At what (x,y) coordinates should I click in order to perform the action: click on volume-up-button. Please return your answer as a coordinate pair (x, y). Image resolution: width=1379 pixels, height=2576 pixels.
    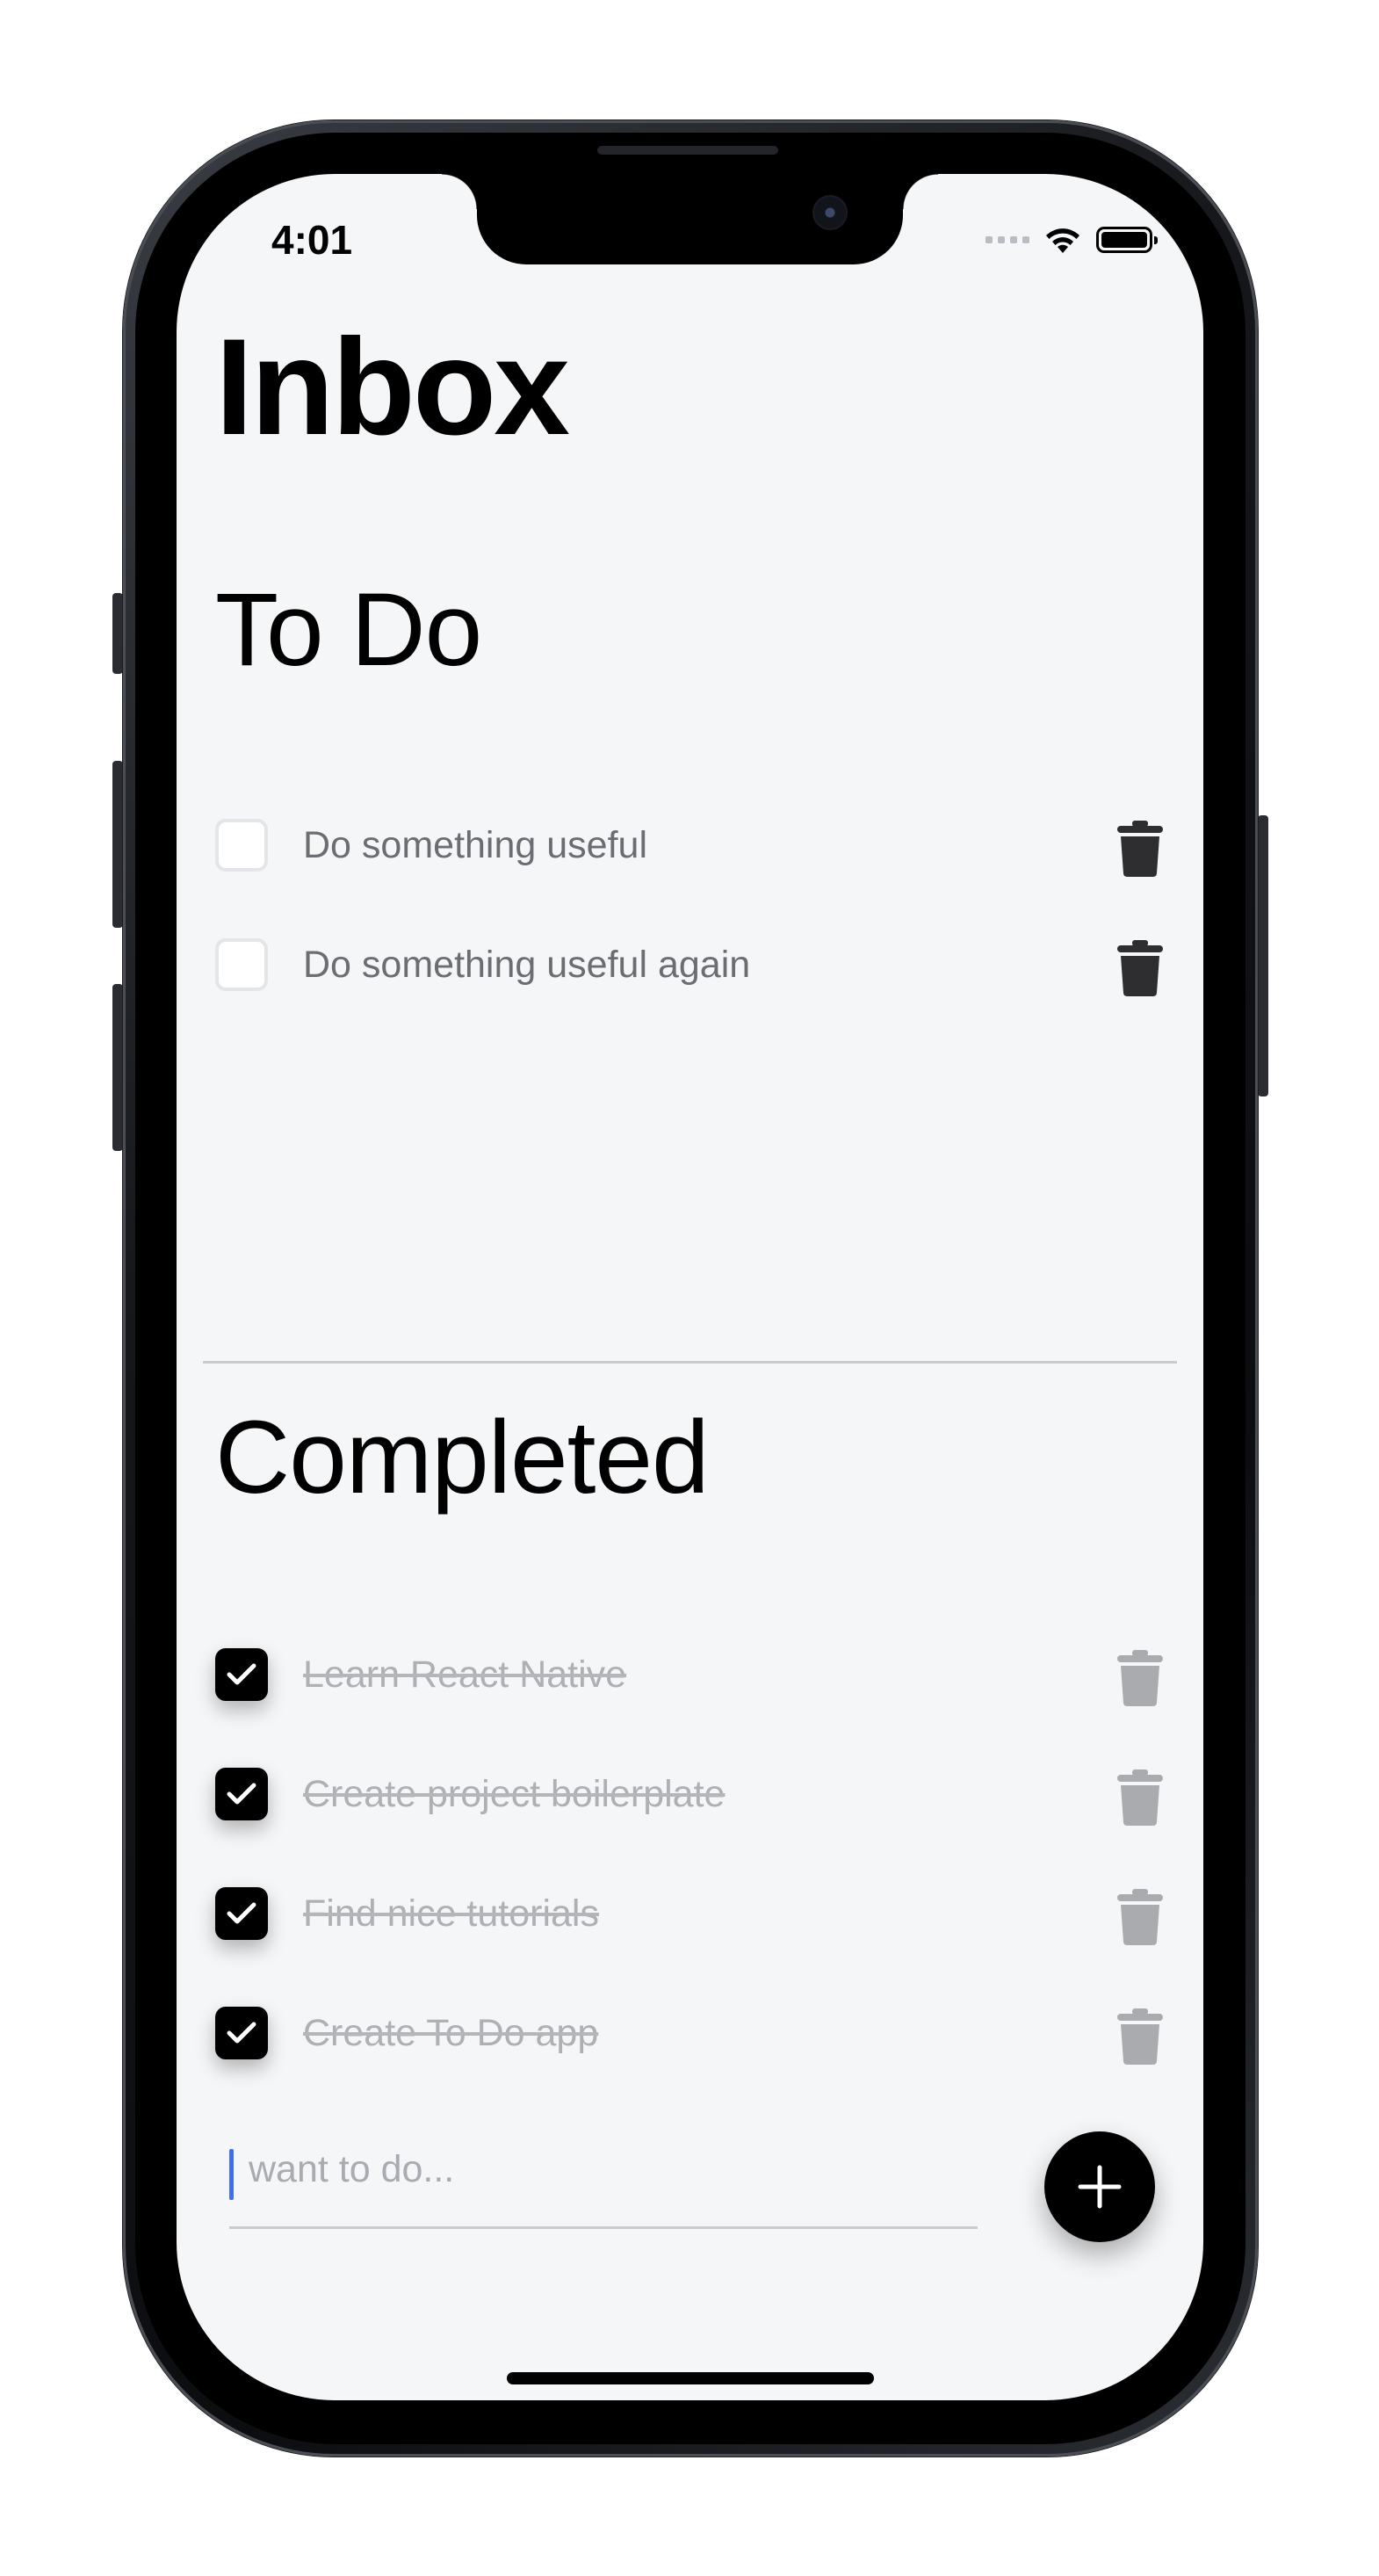
    Looking at the image, I should click on (117, 844).